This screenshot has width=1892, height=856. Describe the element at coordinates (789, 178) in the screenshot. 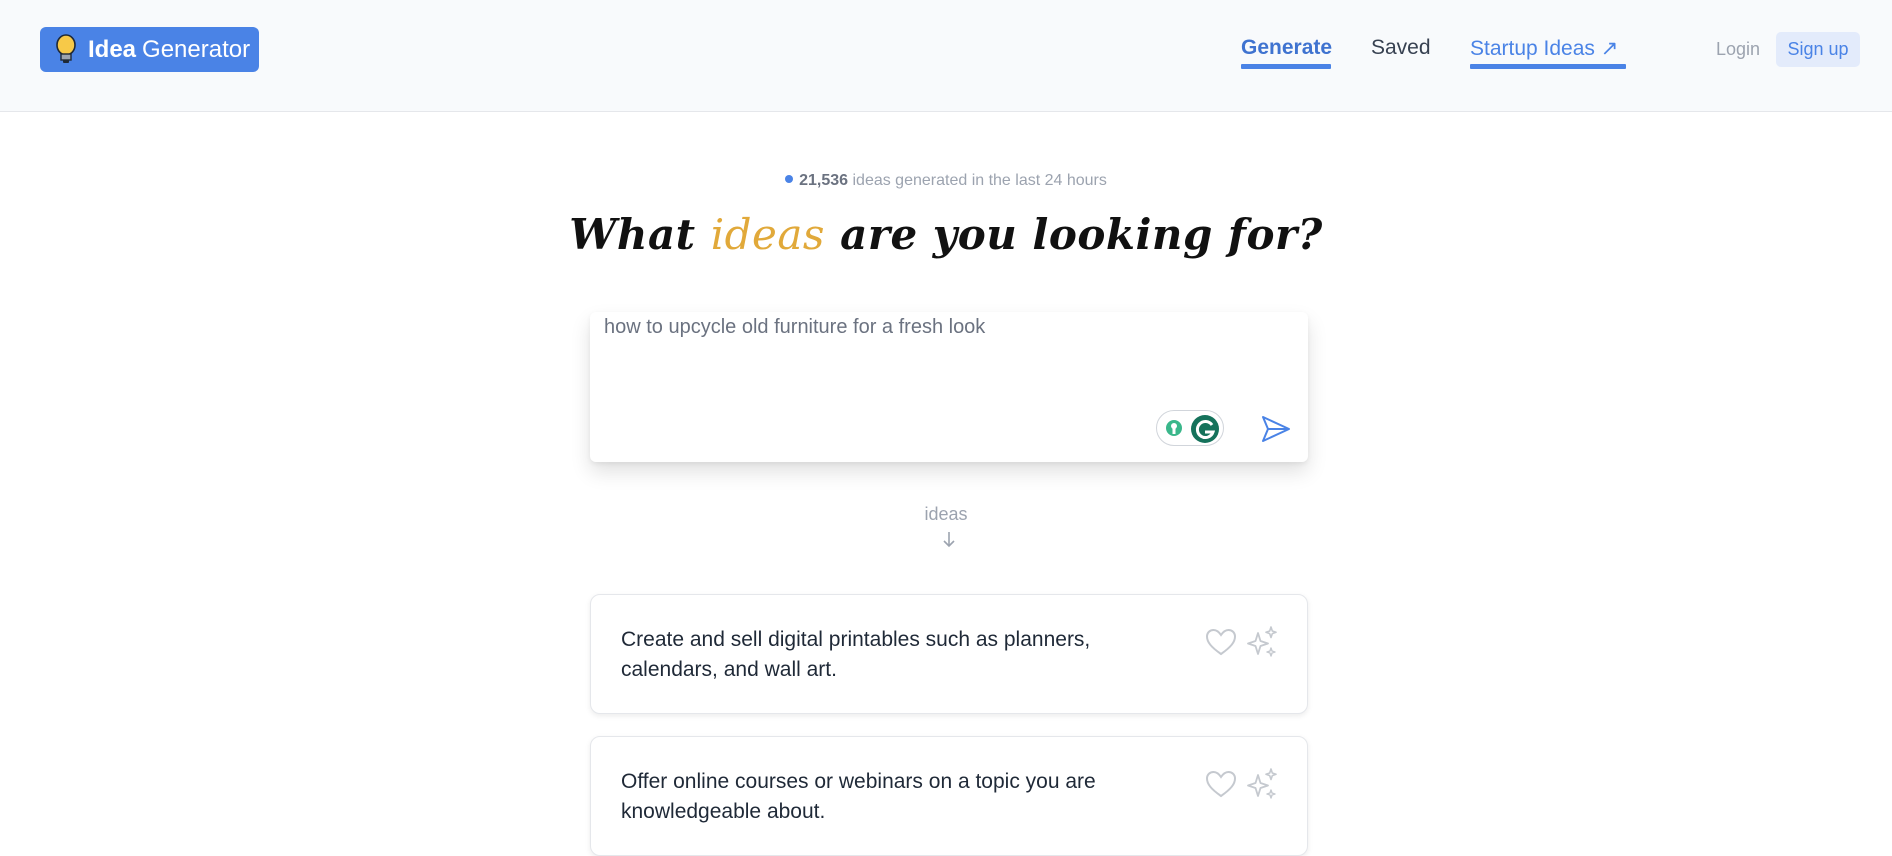

I see `status-dot` at that location.